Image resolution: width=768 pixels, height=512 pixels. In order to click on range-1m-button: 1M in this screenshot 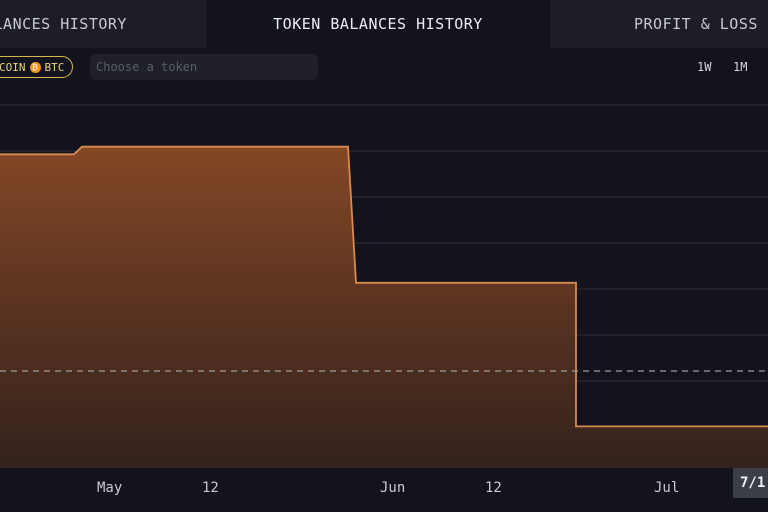, I will do `click(740, 67)`.